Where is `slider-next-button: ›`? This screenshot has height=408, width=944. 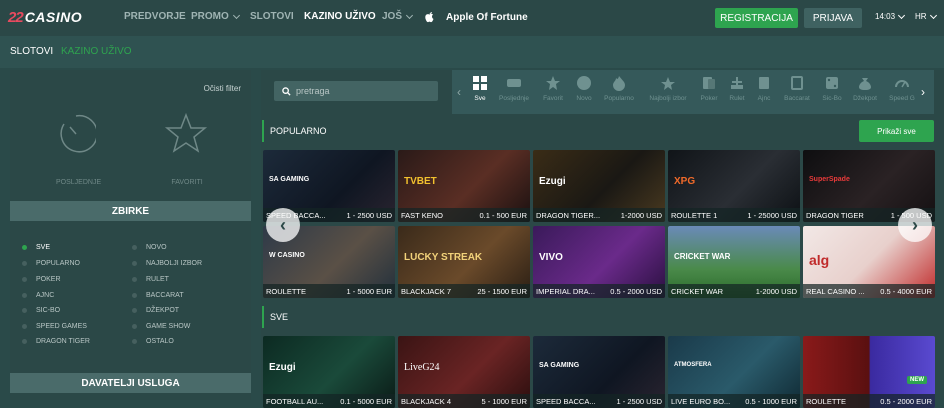 slider-next-button: › is located at coordinates (915, 225).